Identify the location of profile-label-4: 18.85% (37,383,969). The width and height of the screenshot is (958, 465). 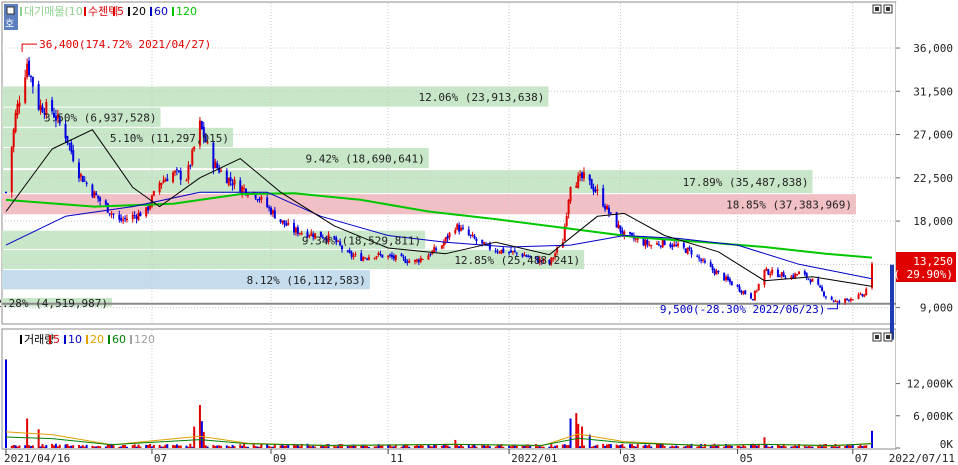
(789, 205).